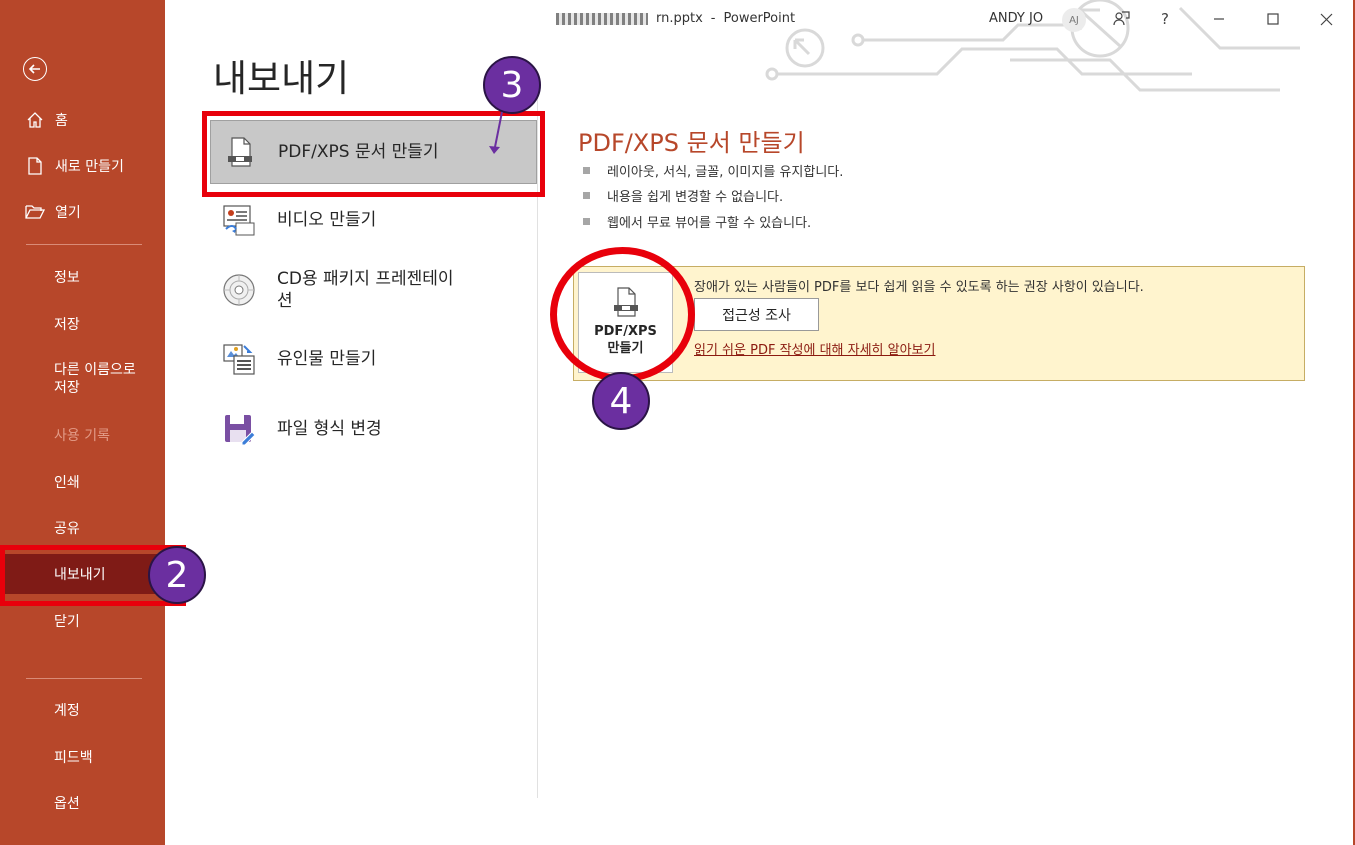  What do you see at coordinates (61, 121) in the screenshot?
I see `sidebar-item-label: 홈` at bounding box center [61, 121].